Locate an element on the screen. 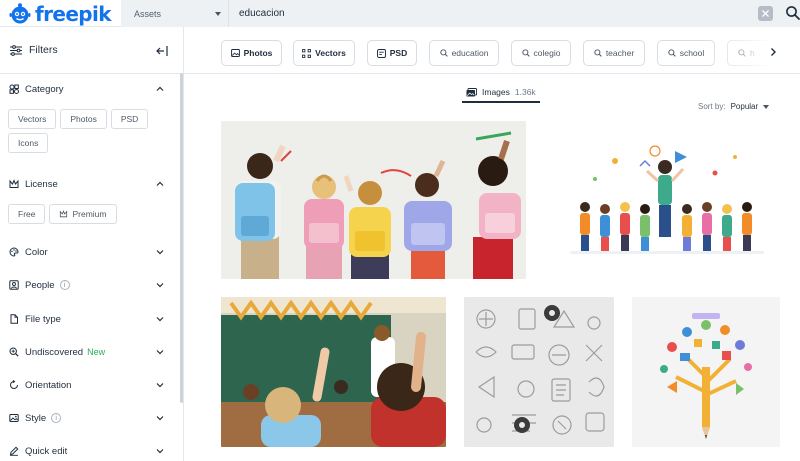  filter-section-file-type: File type is located at coordinates (90, 319).